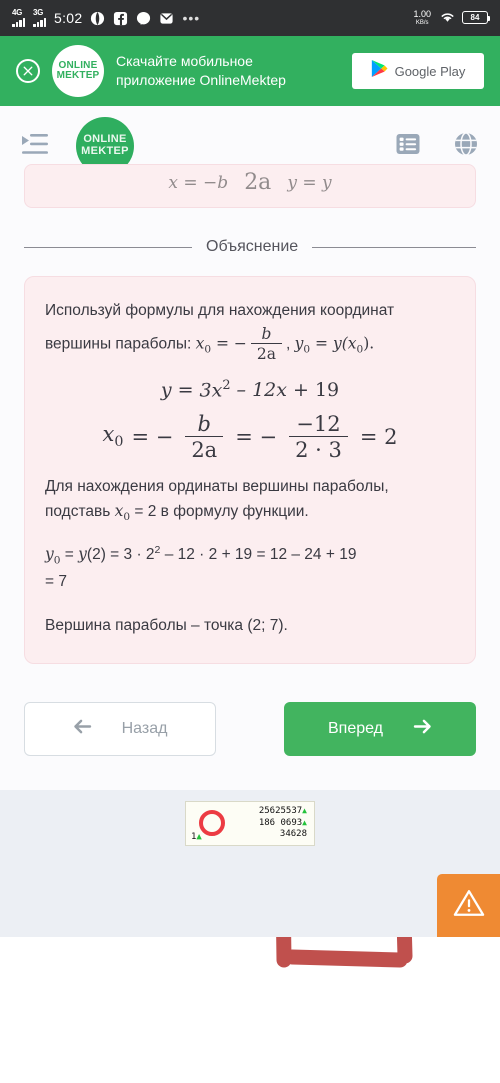 The height and width of the screenshot is (1083, 500). I want to click on x0-fraction-2: −12 2 · 3, so click(318, 436).